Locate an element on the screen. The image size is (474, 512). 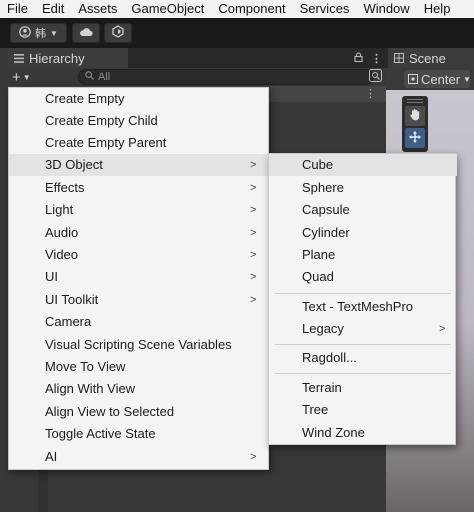
account-icon is located at coordinates (25, 33).